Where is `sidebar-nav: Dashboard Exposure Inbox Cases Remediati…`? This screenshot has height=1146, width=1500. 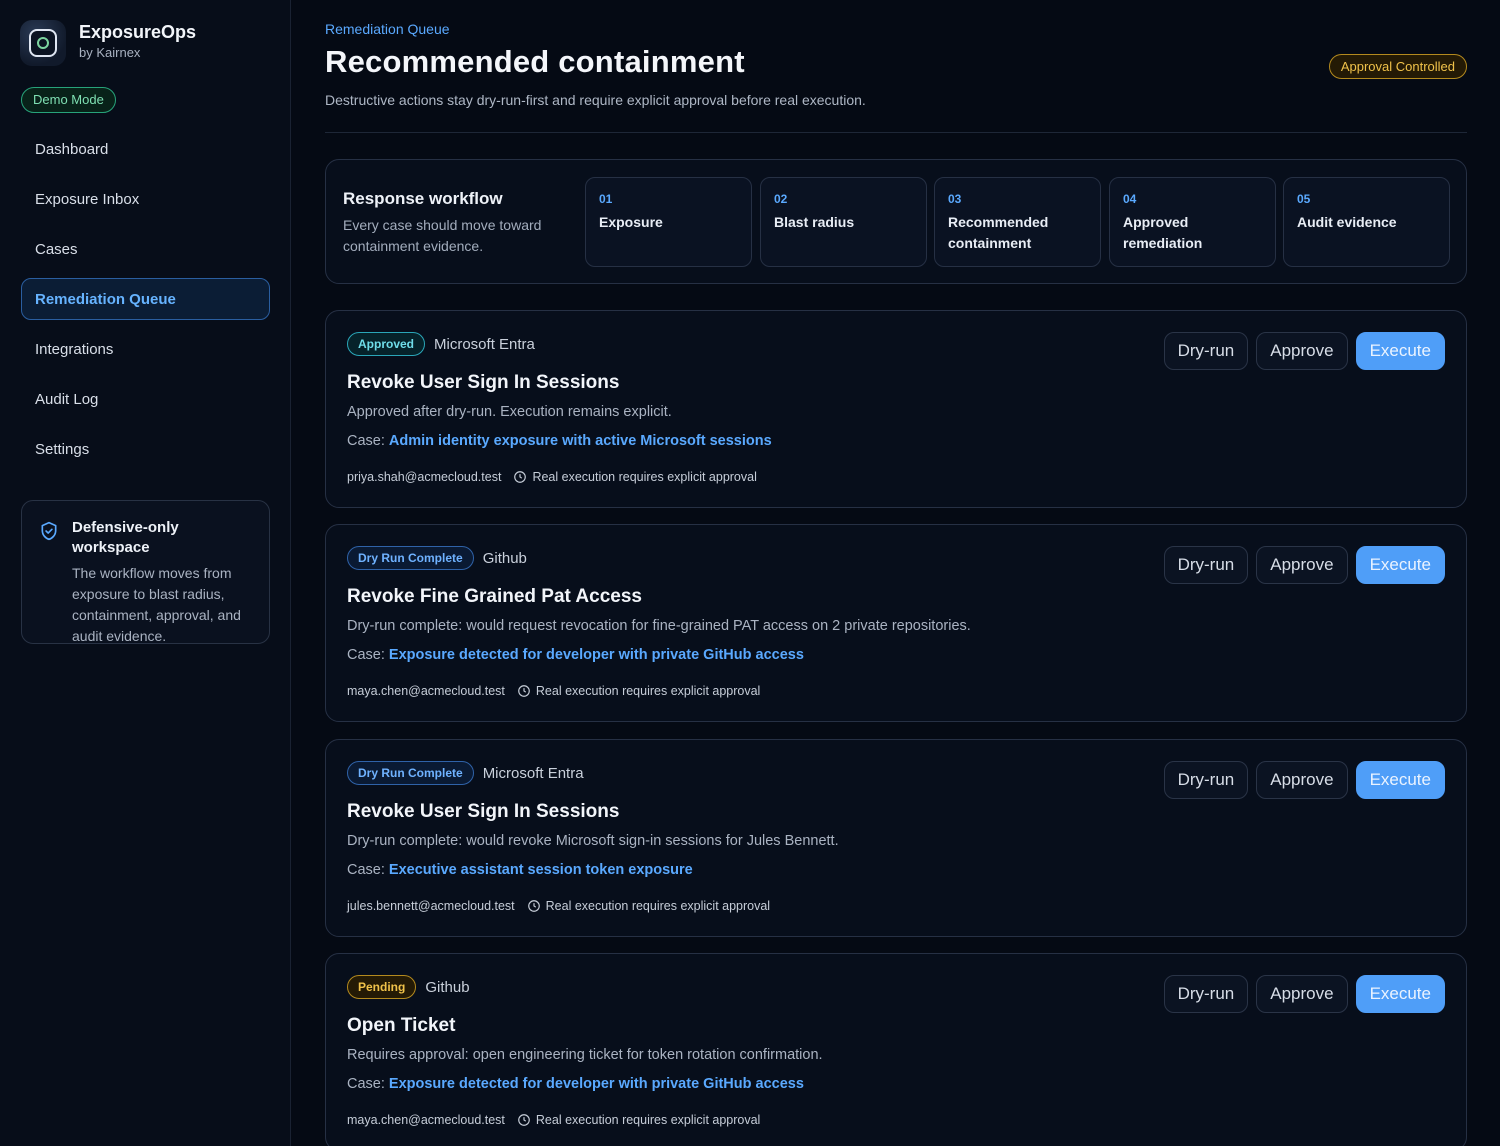 sidebar-nav: Dashboard Exposure Inbox Cases Remediati… is located at coordinates (145, 303).